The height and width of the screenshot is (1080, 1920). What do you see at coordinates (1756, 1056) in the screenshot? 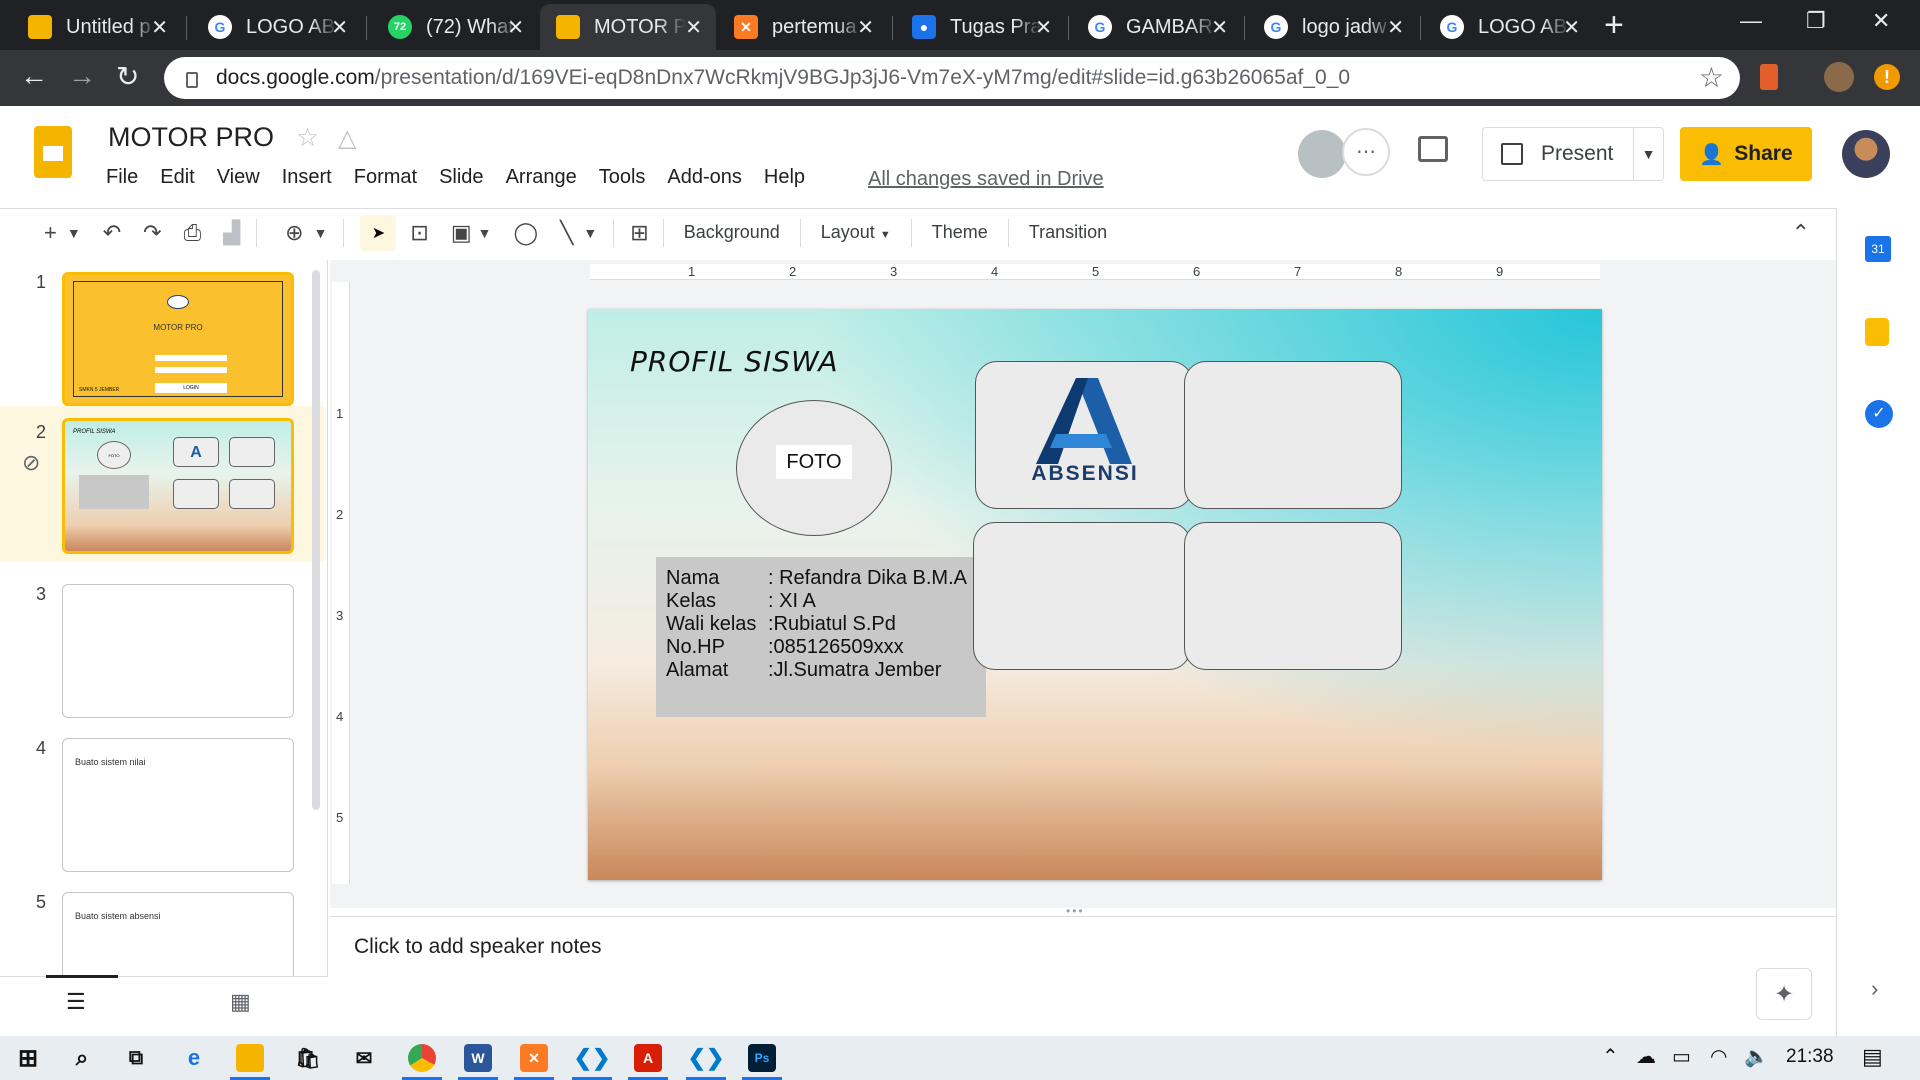
I see `volume-icon: 🔈` at bounding box center [1756, 1056].